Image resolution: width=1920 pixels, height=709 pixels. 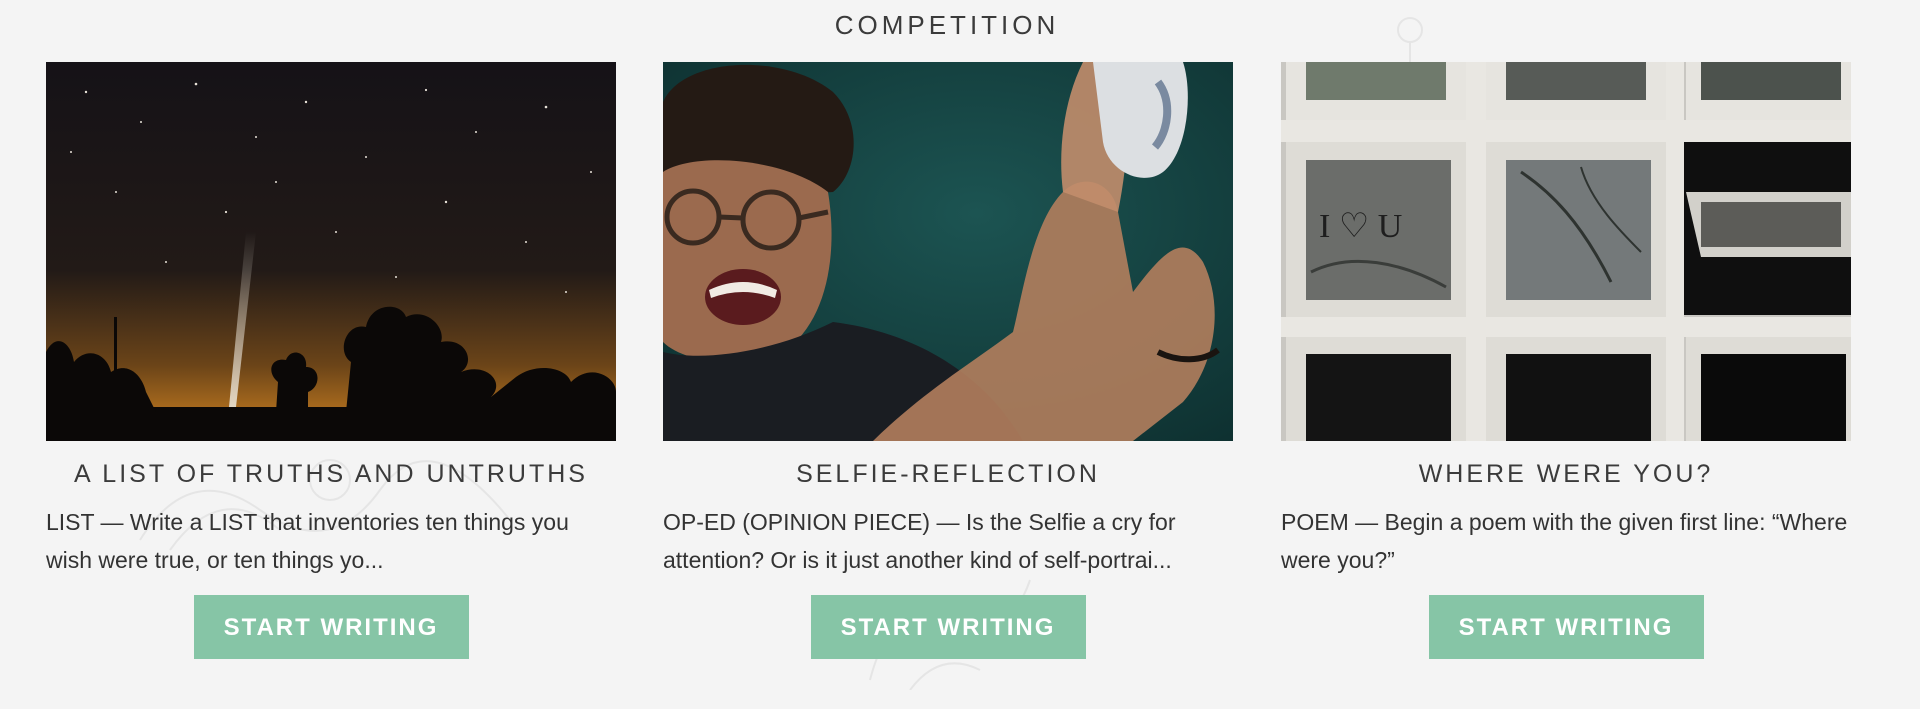 I want to click on card-title: A LIST OF TRUTHS AND UNTRUTHS, so click(x=331, y=474).